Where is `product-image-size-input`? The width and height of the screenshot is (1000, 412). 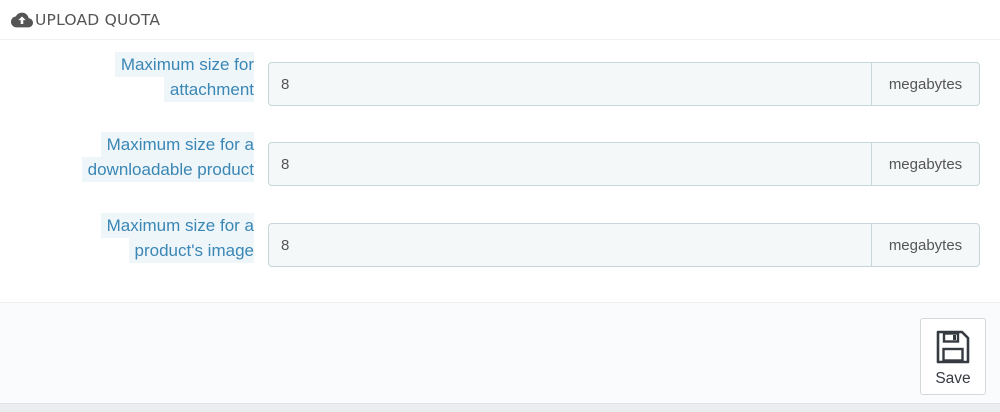 product-image-size-input is located at coordinates (569, 245).